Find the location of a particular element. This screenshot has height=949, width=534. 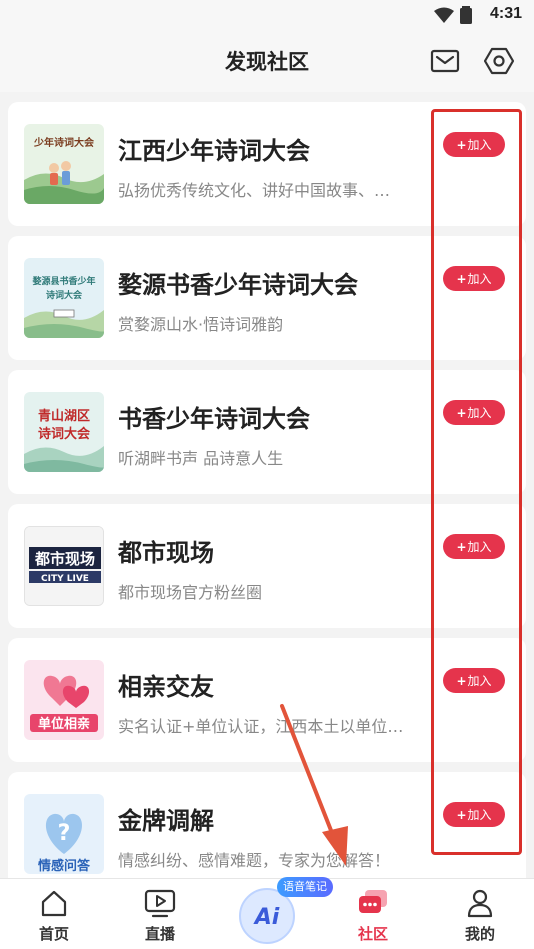

settings-button is located at coordinates (499, 61).